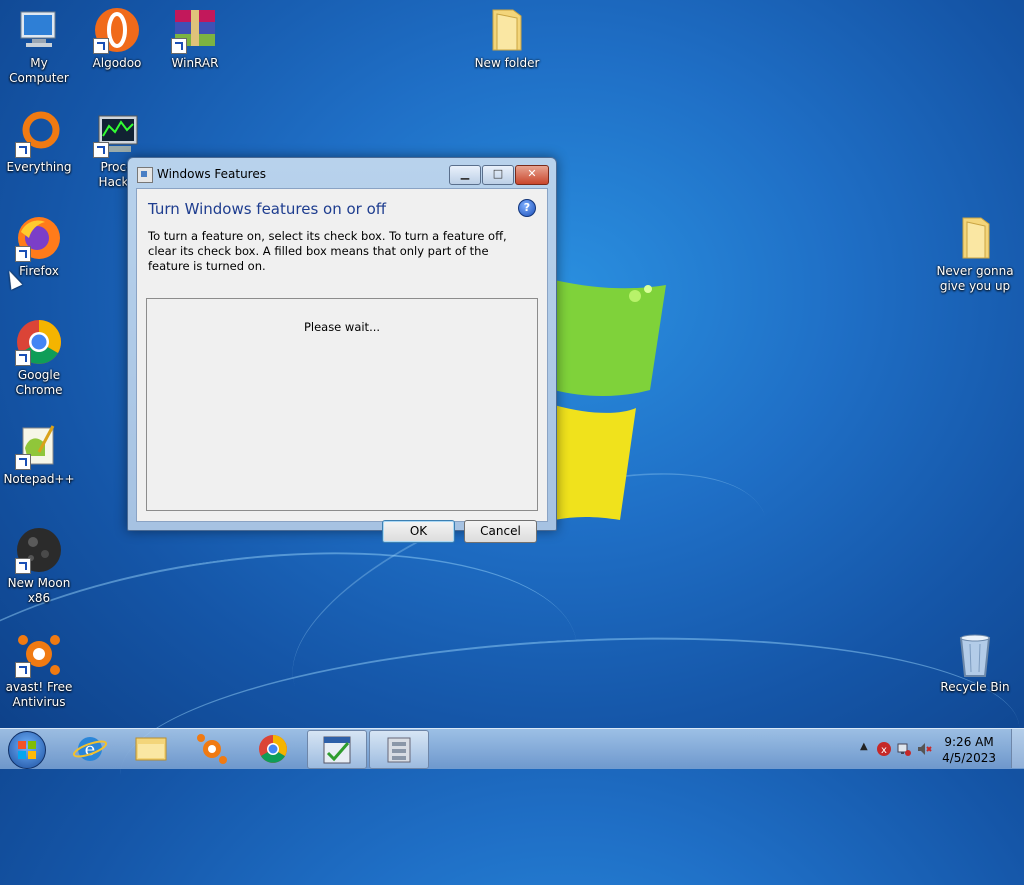 The image size is (1024, 885). I want to click on desktop-icon-label: WinRAR, so click(195, 63).